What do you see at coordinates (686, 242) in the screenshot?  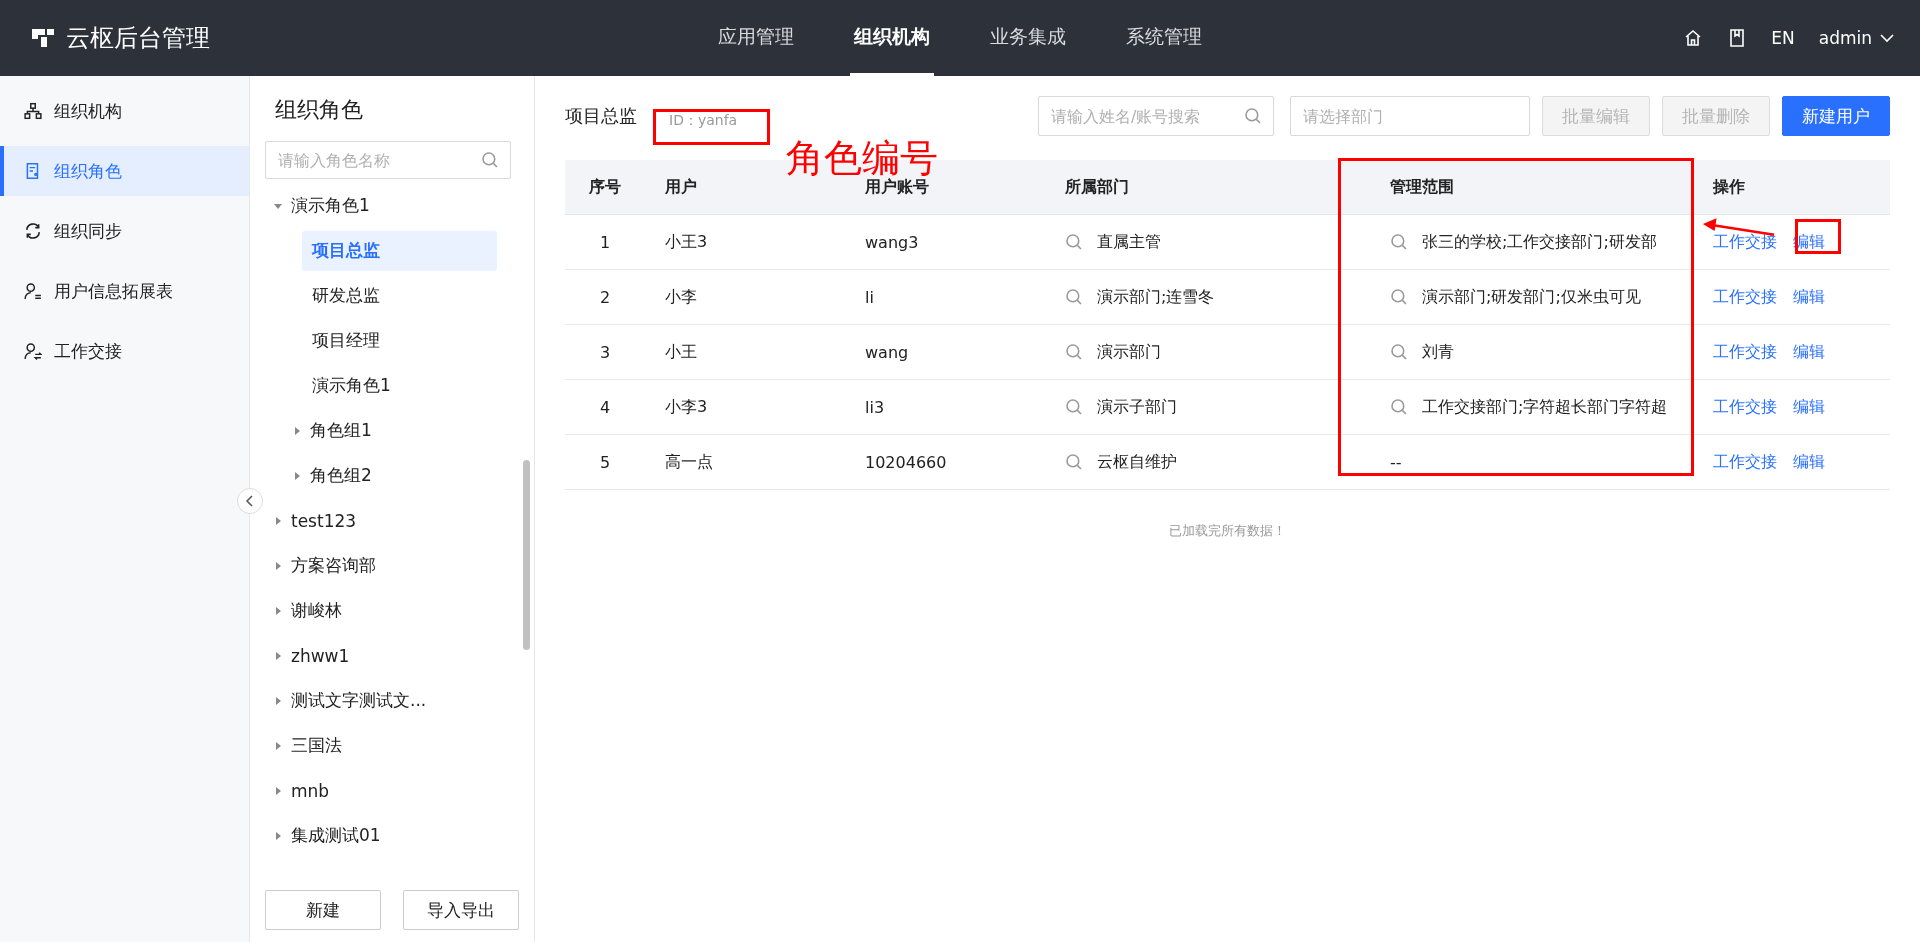 I see `table-cell: 小王3` at bounding box center [686, 242].